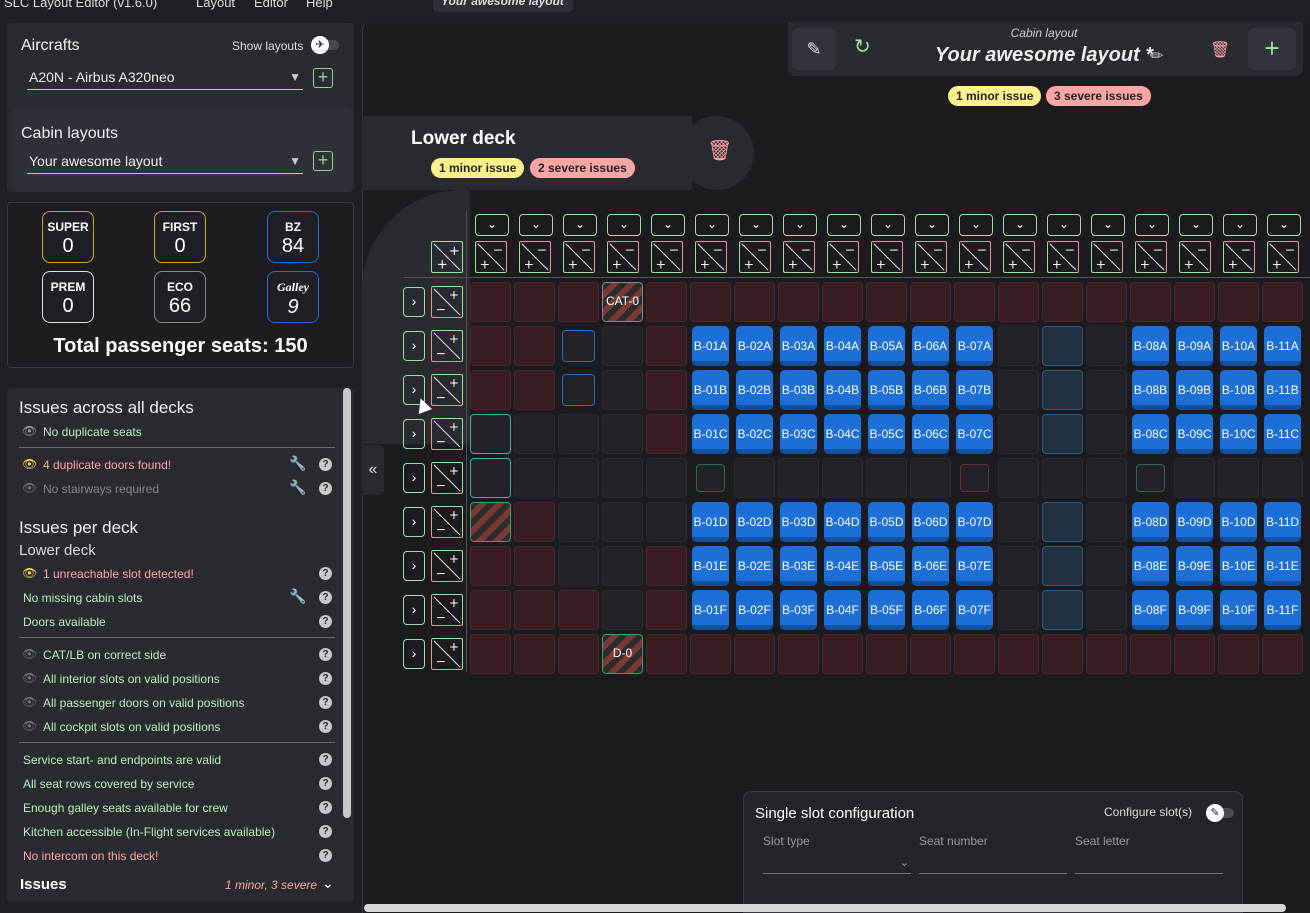 This screenshot has width=1310, height=913. Describe the element at coordinates (490, 434) in the screenshot. I see `slot-door` at that location.